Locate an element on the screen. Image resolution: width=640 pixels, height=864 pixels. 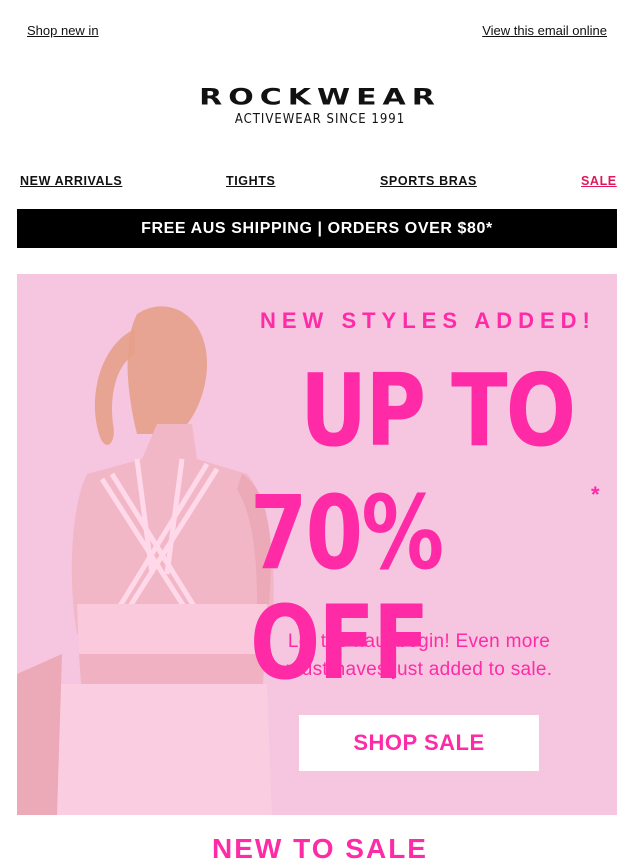
brand-name: ROCKWEAR is located at coordinates (320, 97).